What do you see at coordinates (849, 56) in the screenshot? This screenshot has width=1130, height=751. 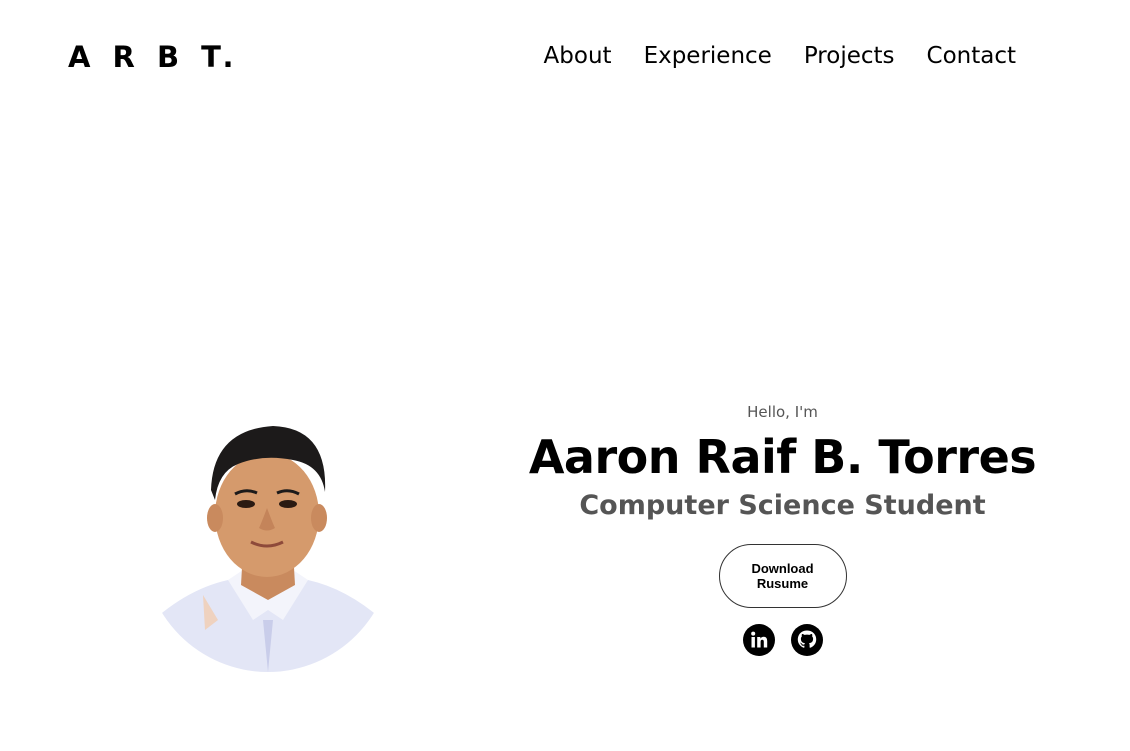 I see `nav-link-projects: Projects` at bounding box center [849, 56].